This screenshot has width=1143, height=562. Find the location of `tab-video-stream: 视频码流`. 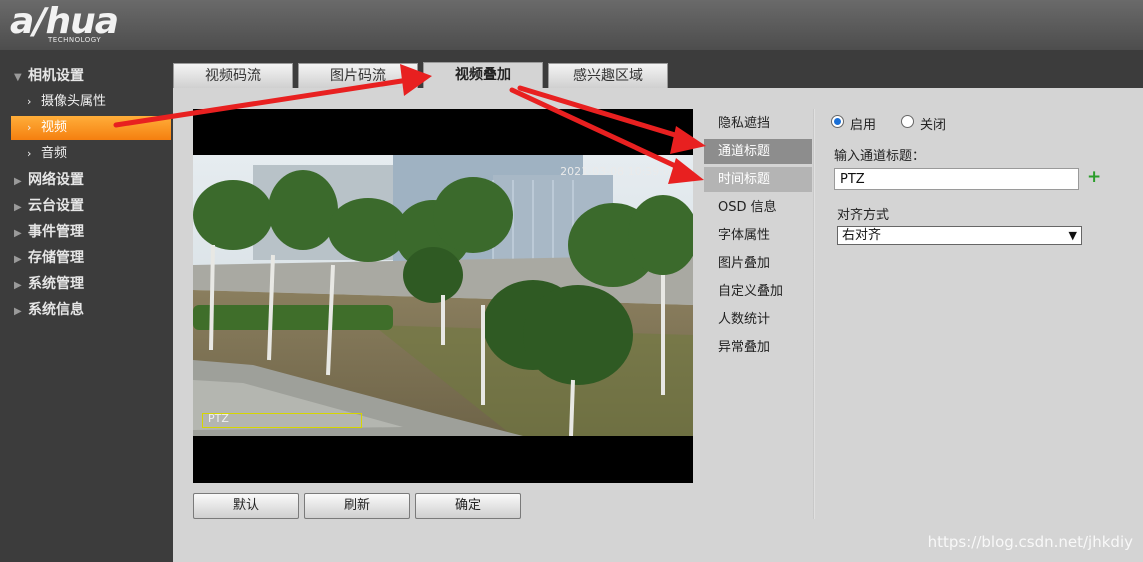

tab-video-stream: 视频码流 is located at coordinates (233, 75).